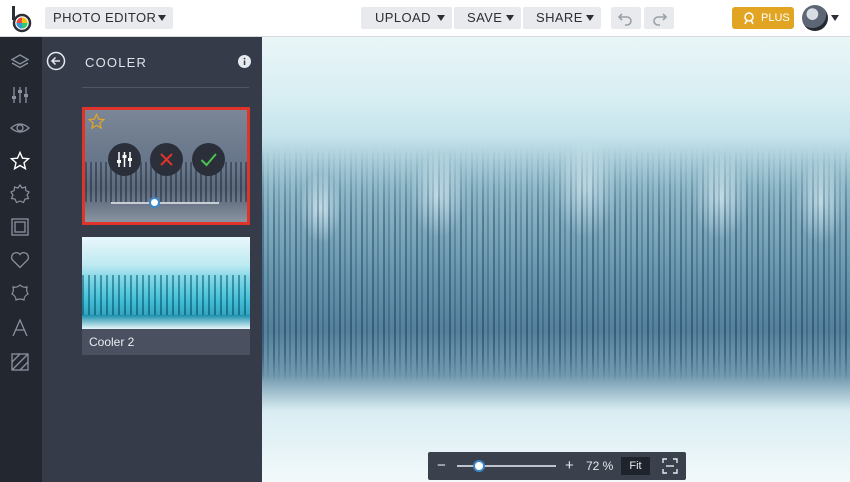 This screenshot has height=482, width=850. I want to click on intensity-slider, so click(165, 203).